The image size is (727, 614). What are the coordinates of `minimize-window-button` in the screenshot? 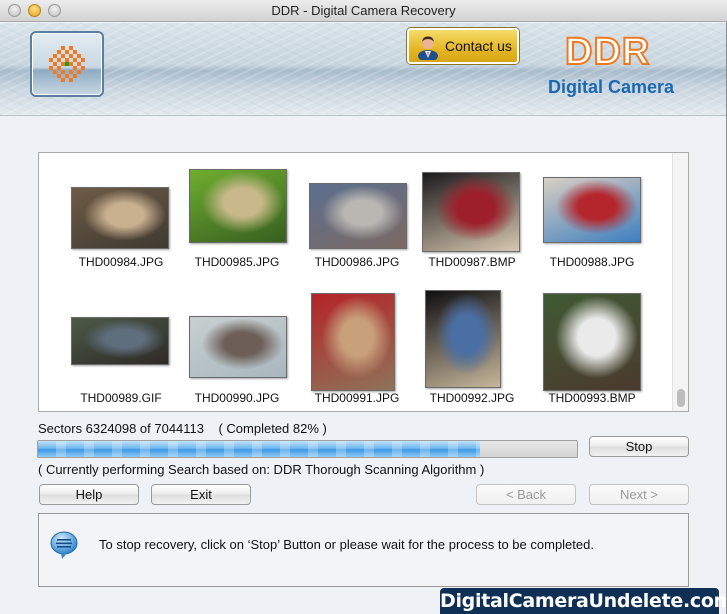 It's located at (34, 10).